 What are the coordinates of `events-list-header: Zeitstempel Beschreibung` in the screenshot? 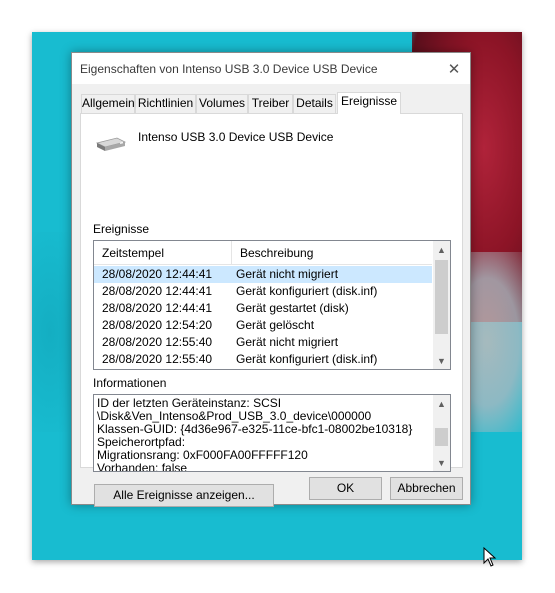 It's located at (263, 253).